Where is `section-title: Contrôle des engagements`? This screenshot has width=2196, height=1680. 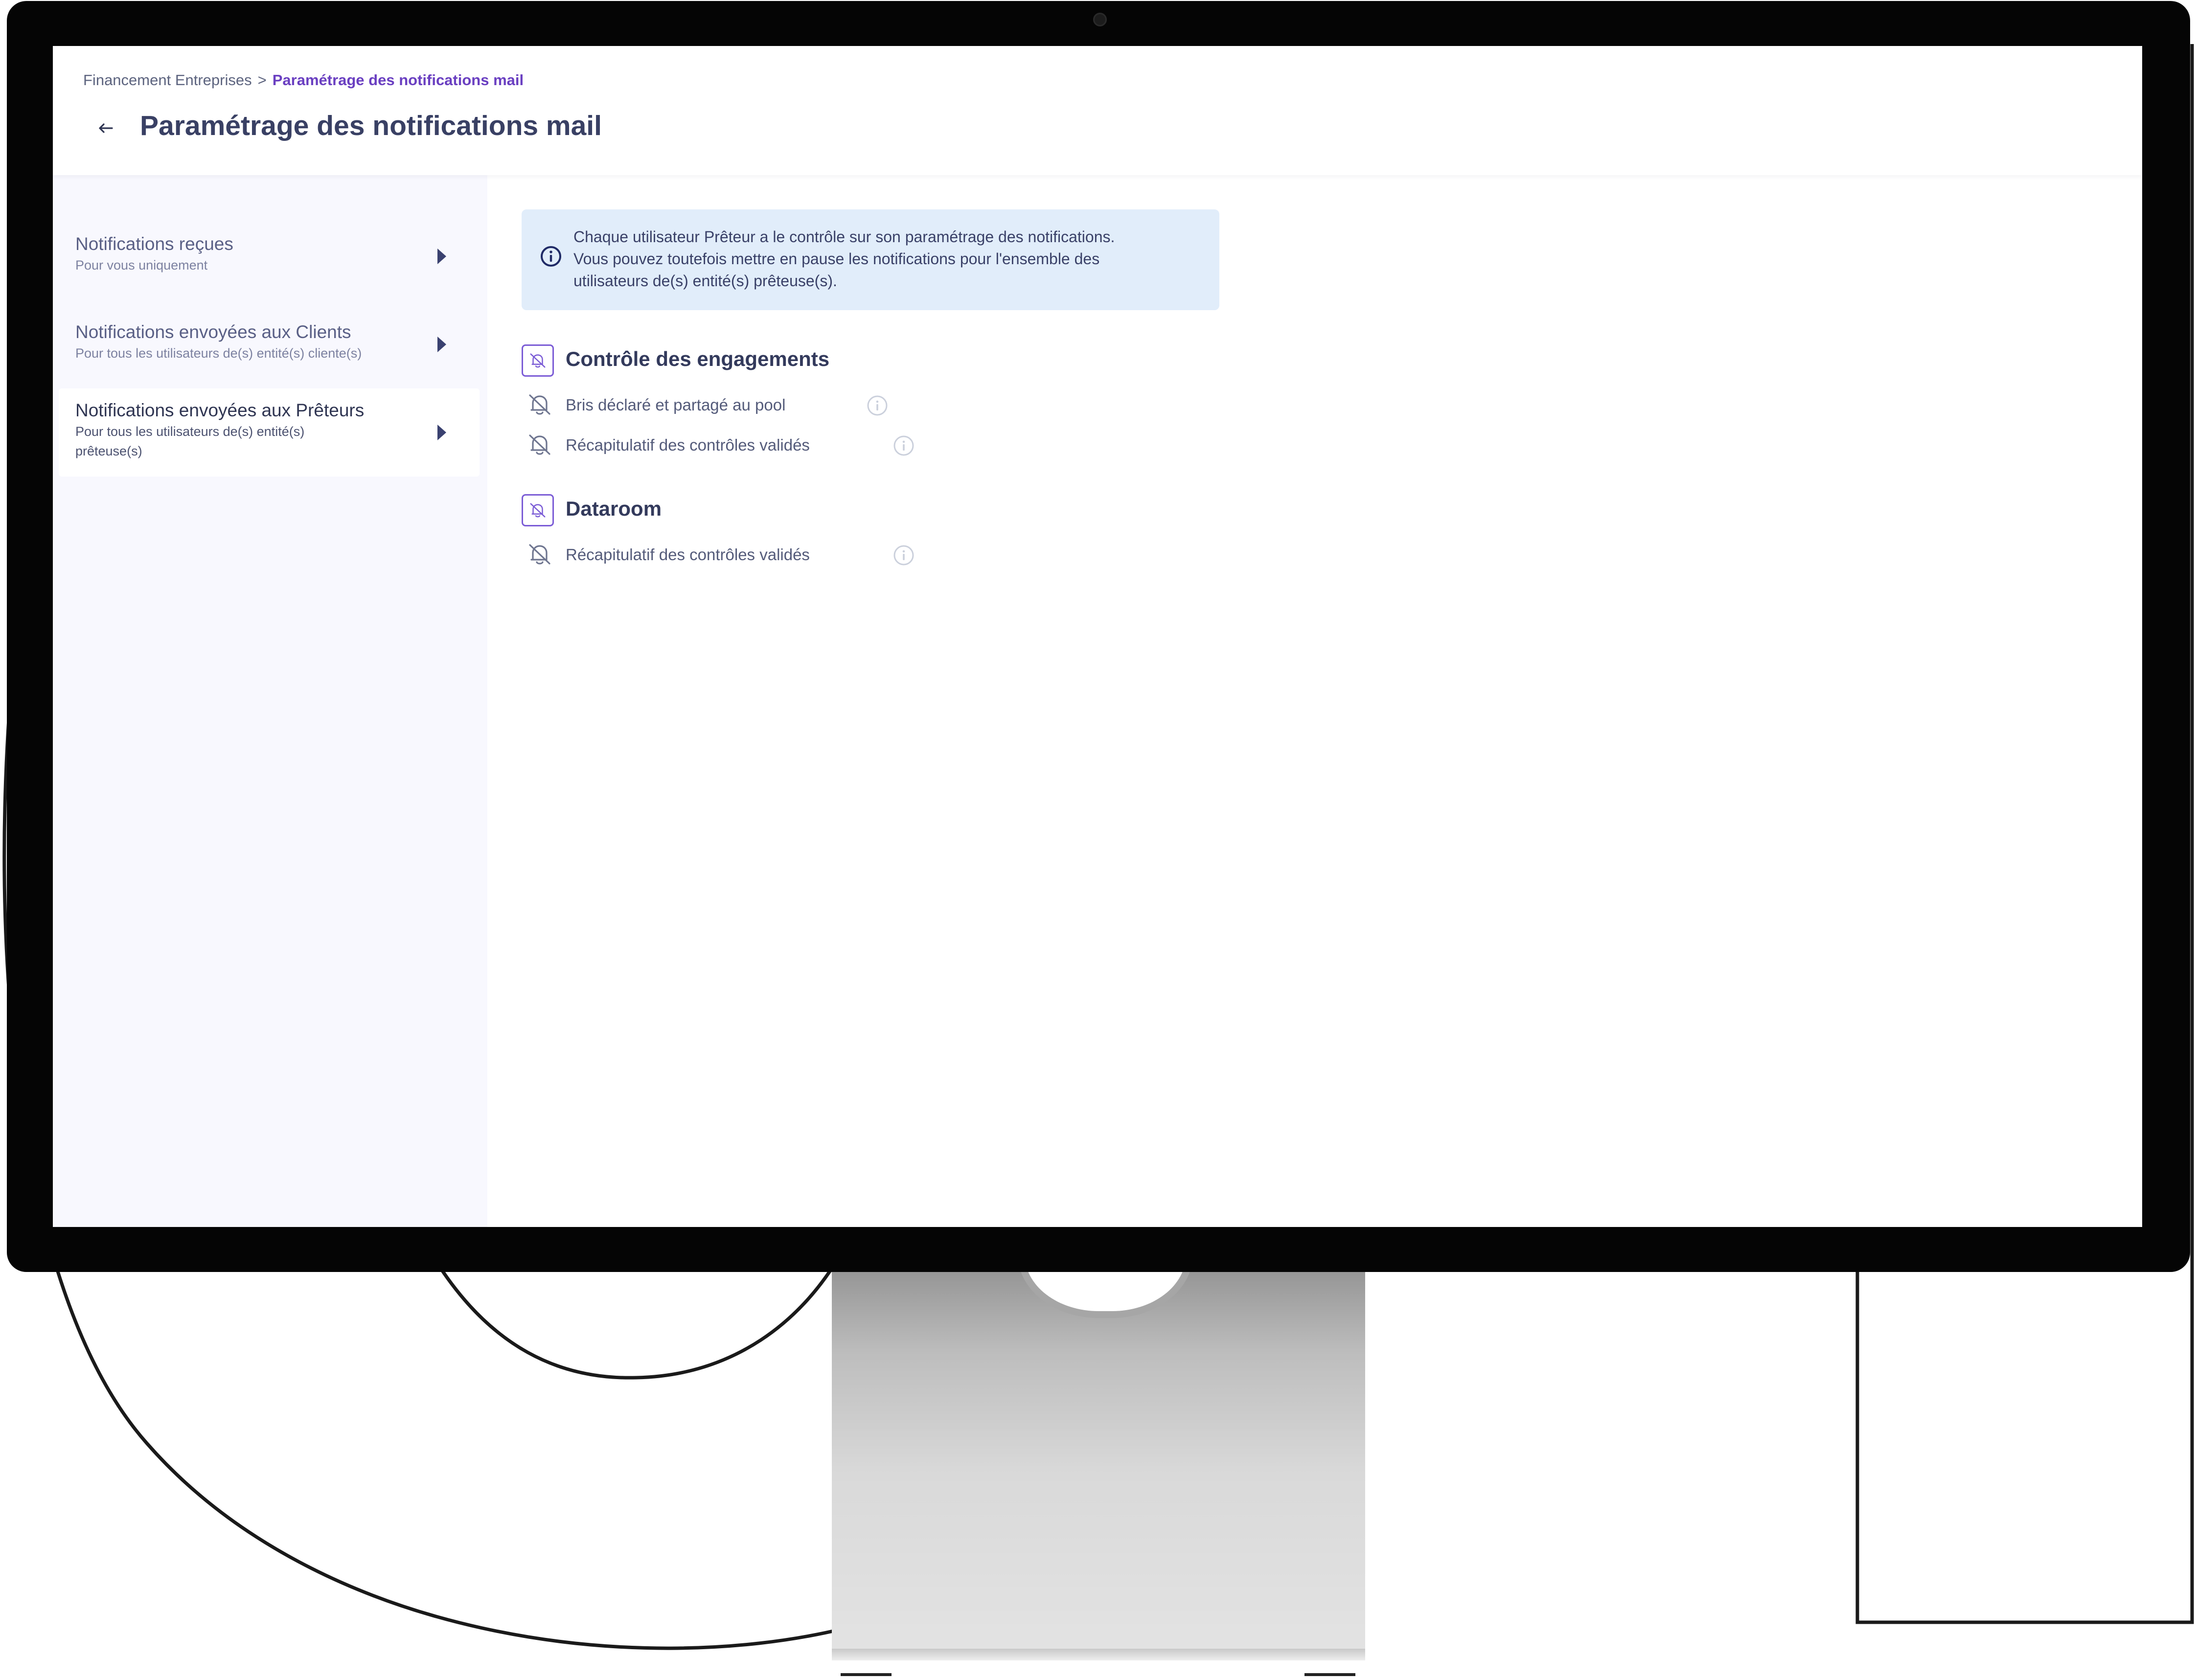 section-title: Contrôle des engagements is located at coordinates (698, 358).